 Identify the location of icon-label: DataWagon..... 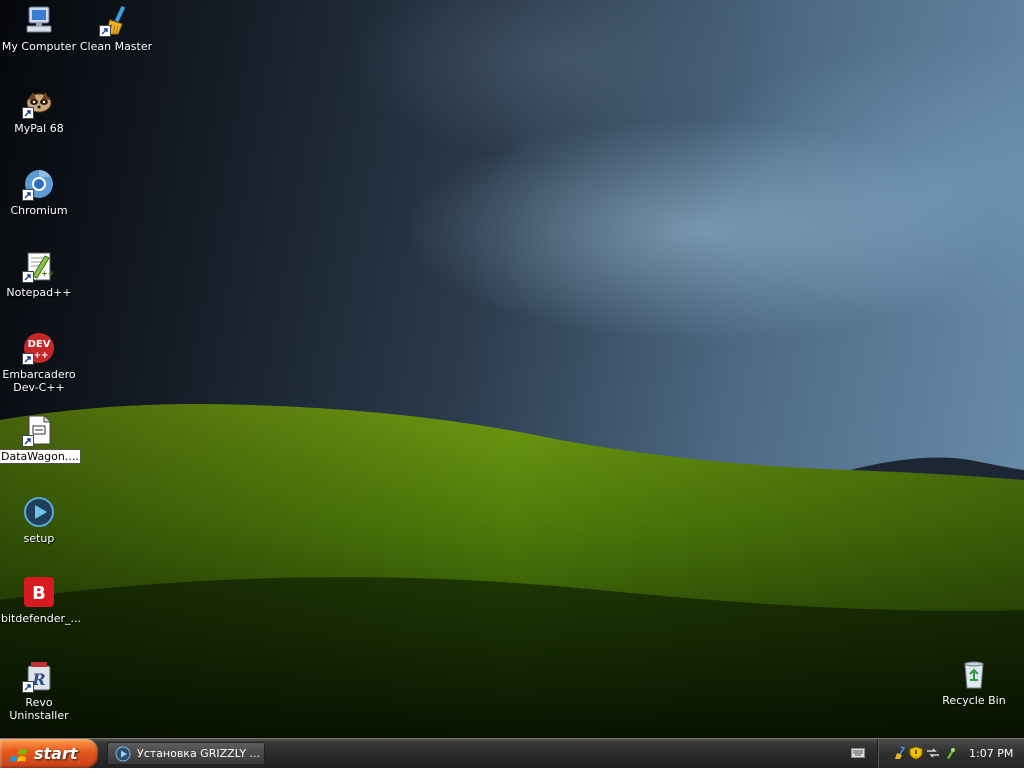
(40, 456).